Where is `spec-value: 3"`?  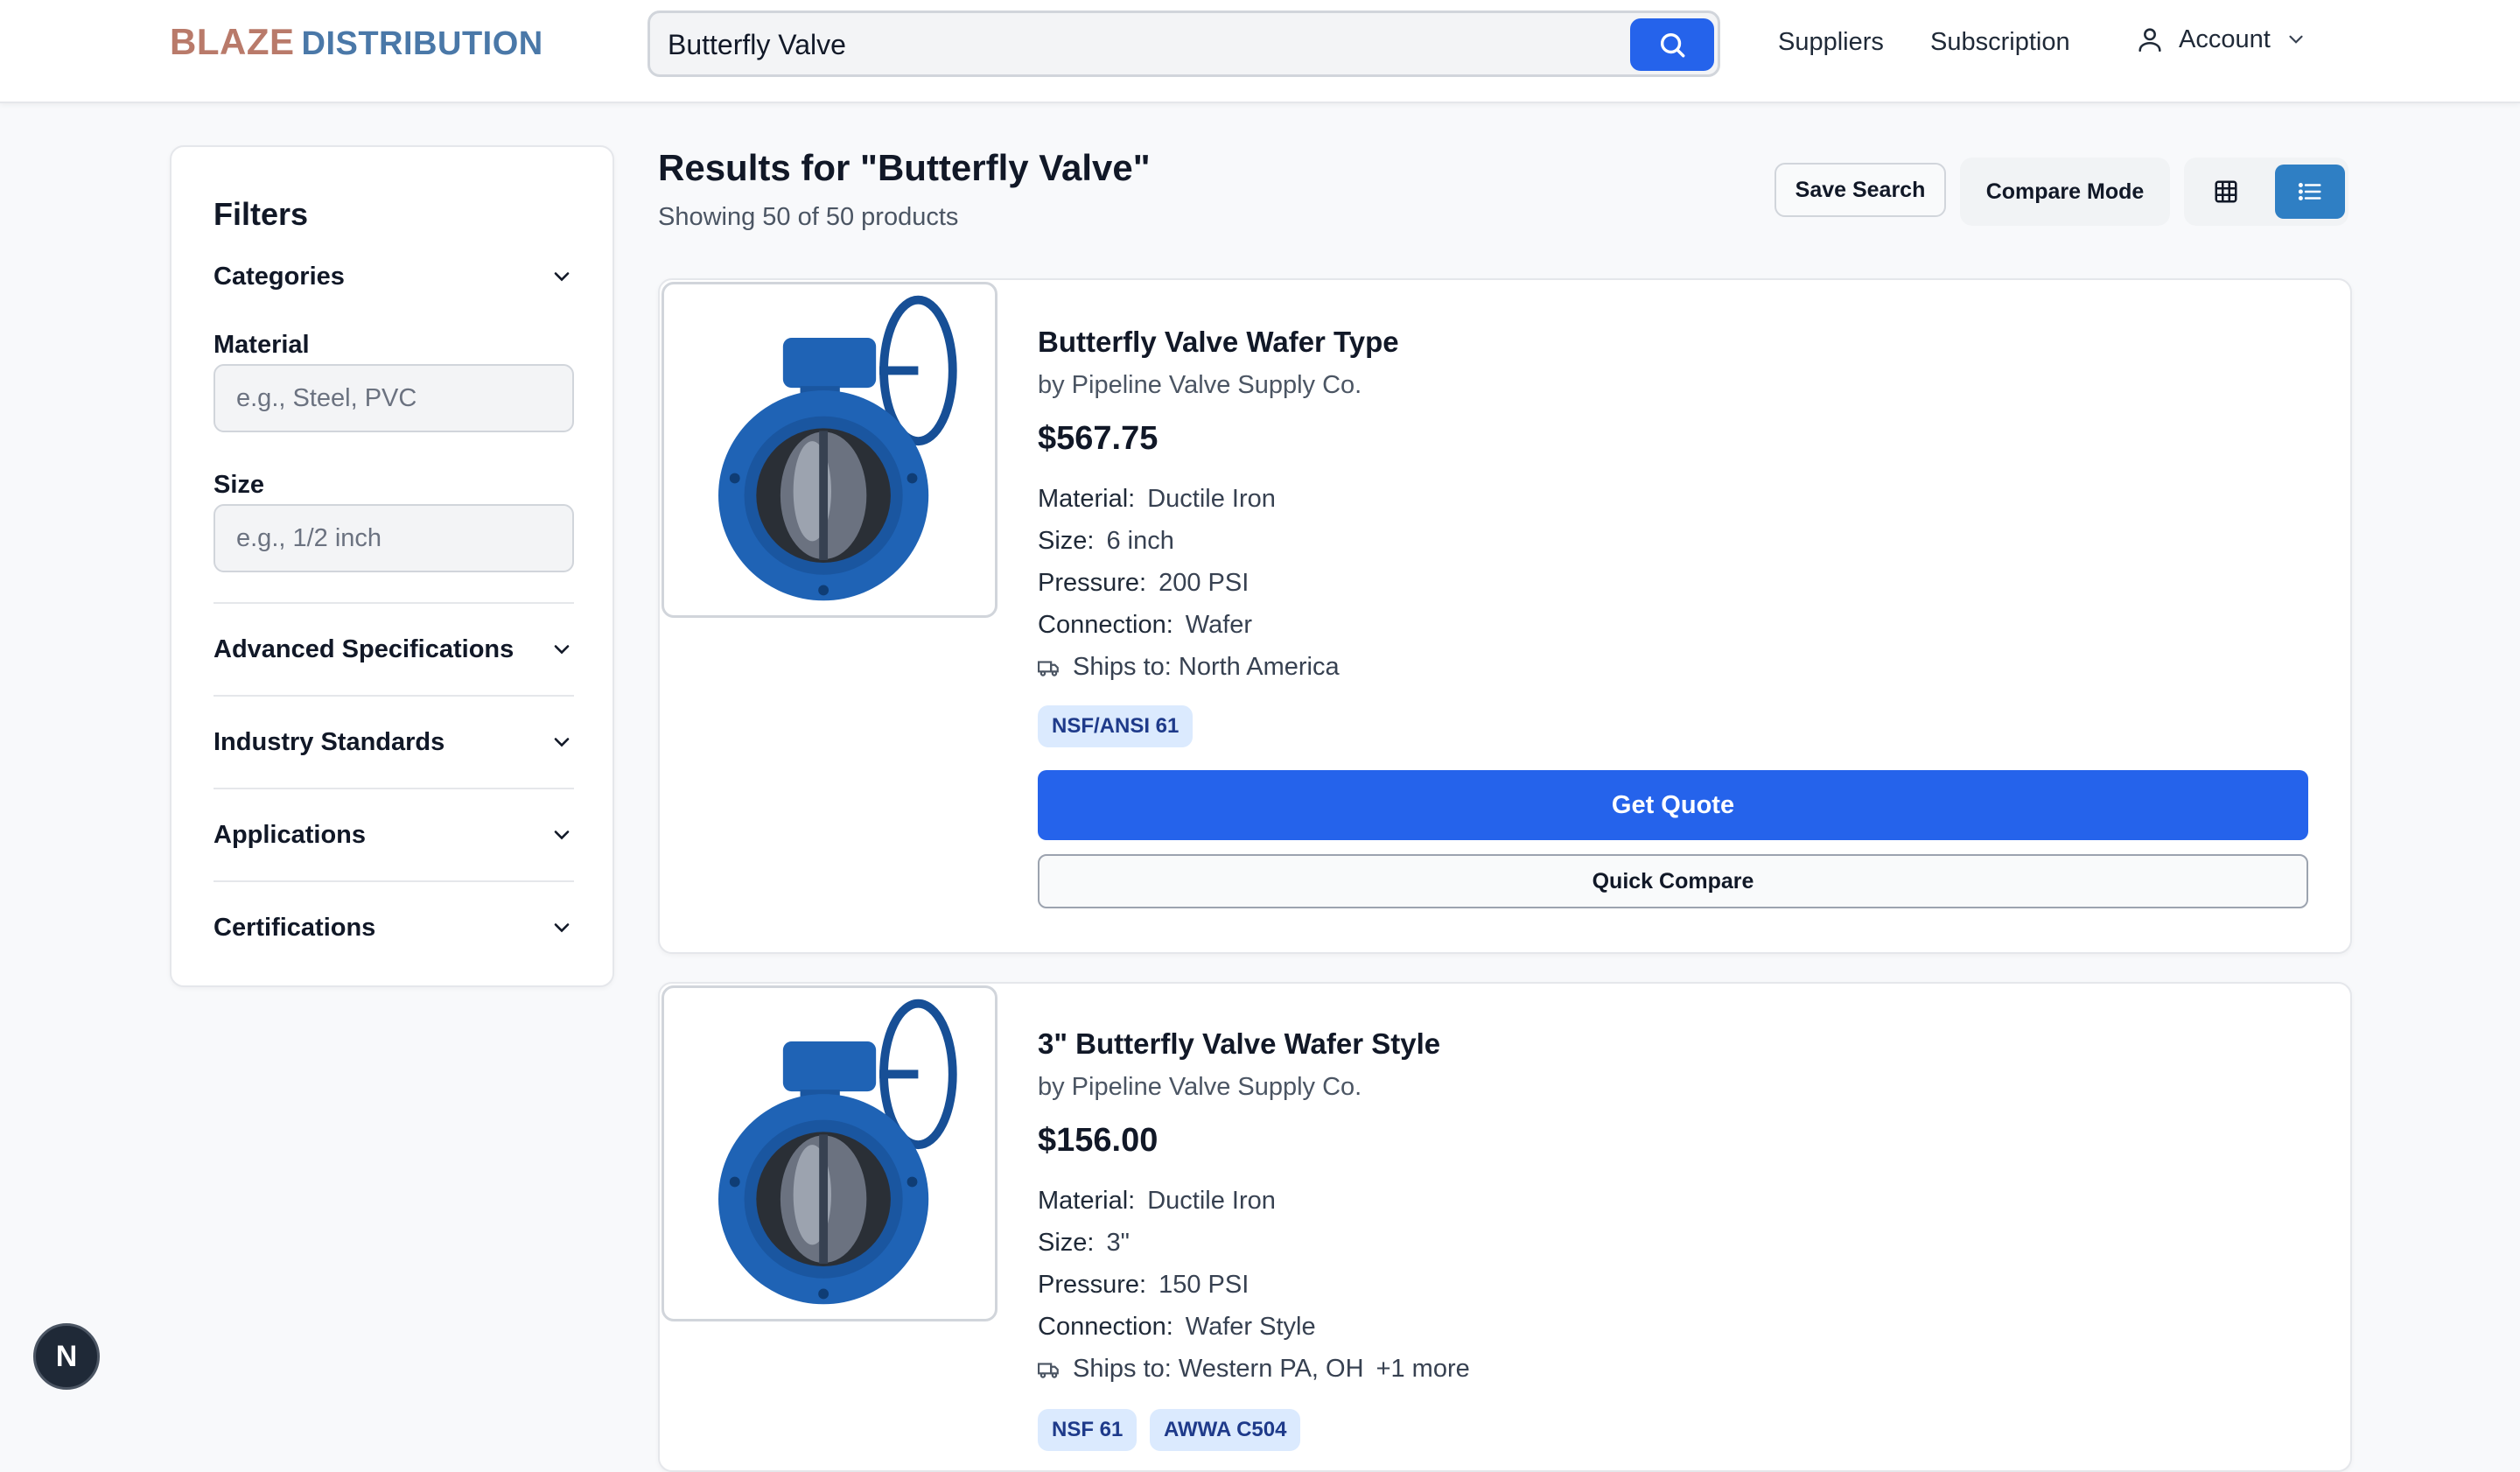
spec-value: 3" is located at coordinates (1118, 1243).